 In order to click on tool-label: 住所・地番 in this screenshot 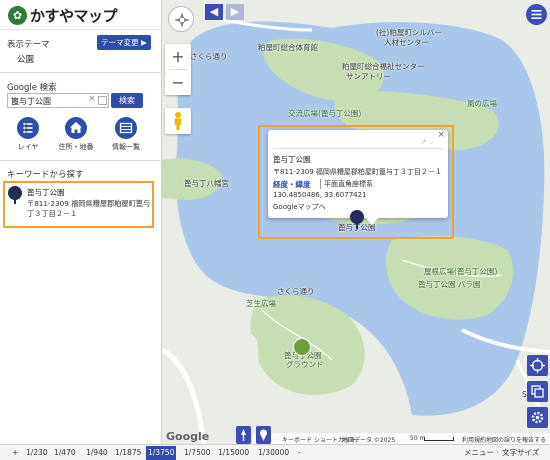, I will do `click(76, 147)`.